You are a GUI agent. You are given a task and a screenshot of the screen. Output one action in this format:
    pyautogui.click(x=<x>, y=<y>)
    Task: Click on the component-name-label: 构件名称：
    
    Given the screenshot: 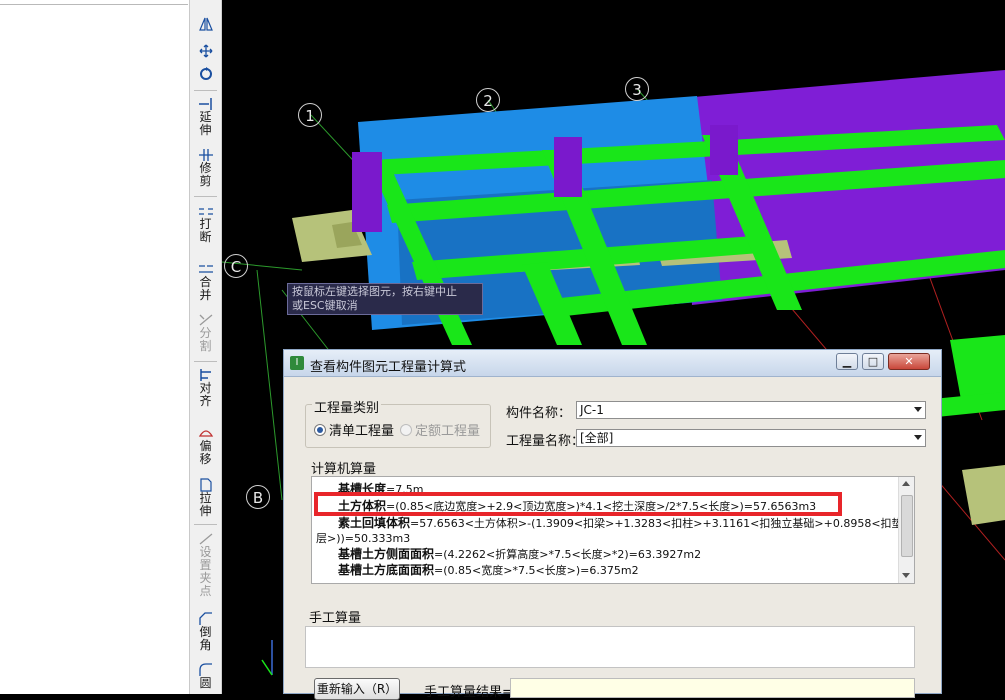 What is the action you would take?
    pyautogui.click(x=539, y=413)
    